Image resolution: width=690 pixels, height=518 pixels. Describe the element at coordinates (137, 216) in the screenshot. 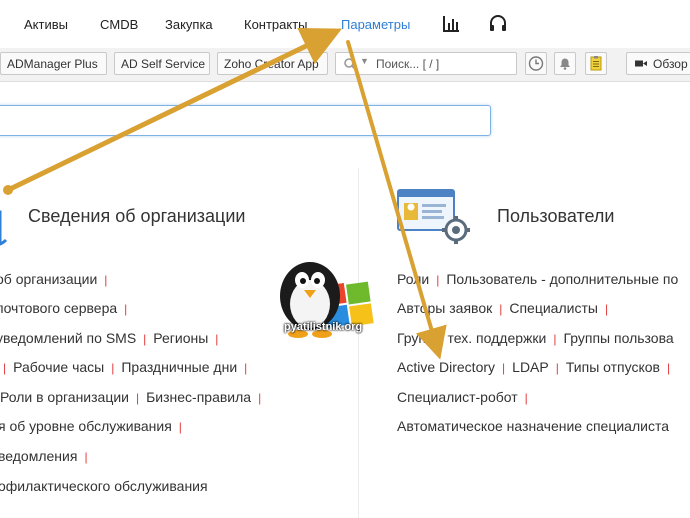

I see `organization-section-title: Сведения об организации` at that location.